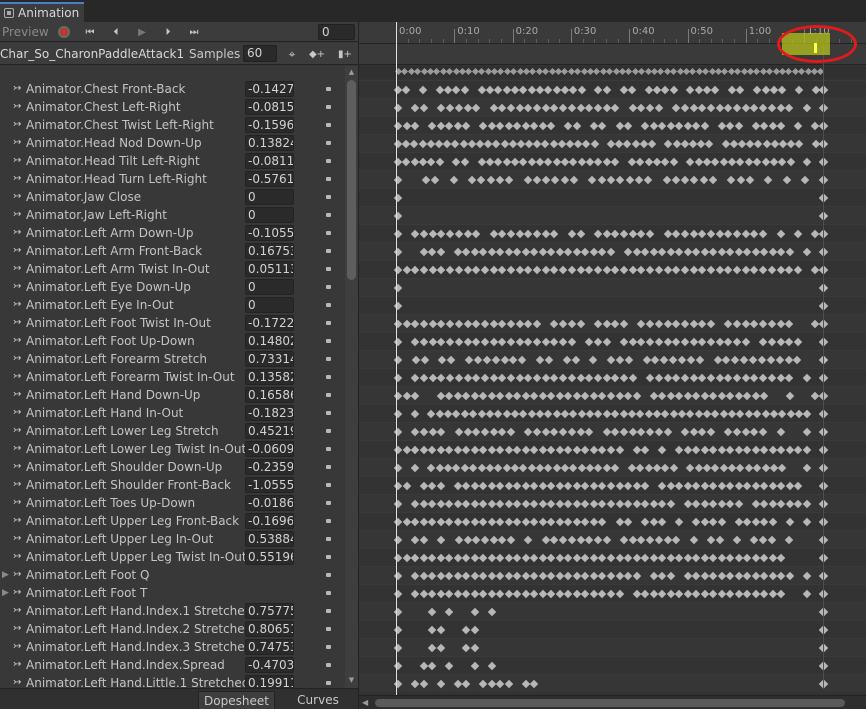 The image size is (866, 709). Describe the element at coordinates (269, 89) in the screenshot. I see `property-value-field: -0.1427` at that location.